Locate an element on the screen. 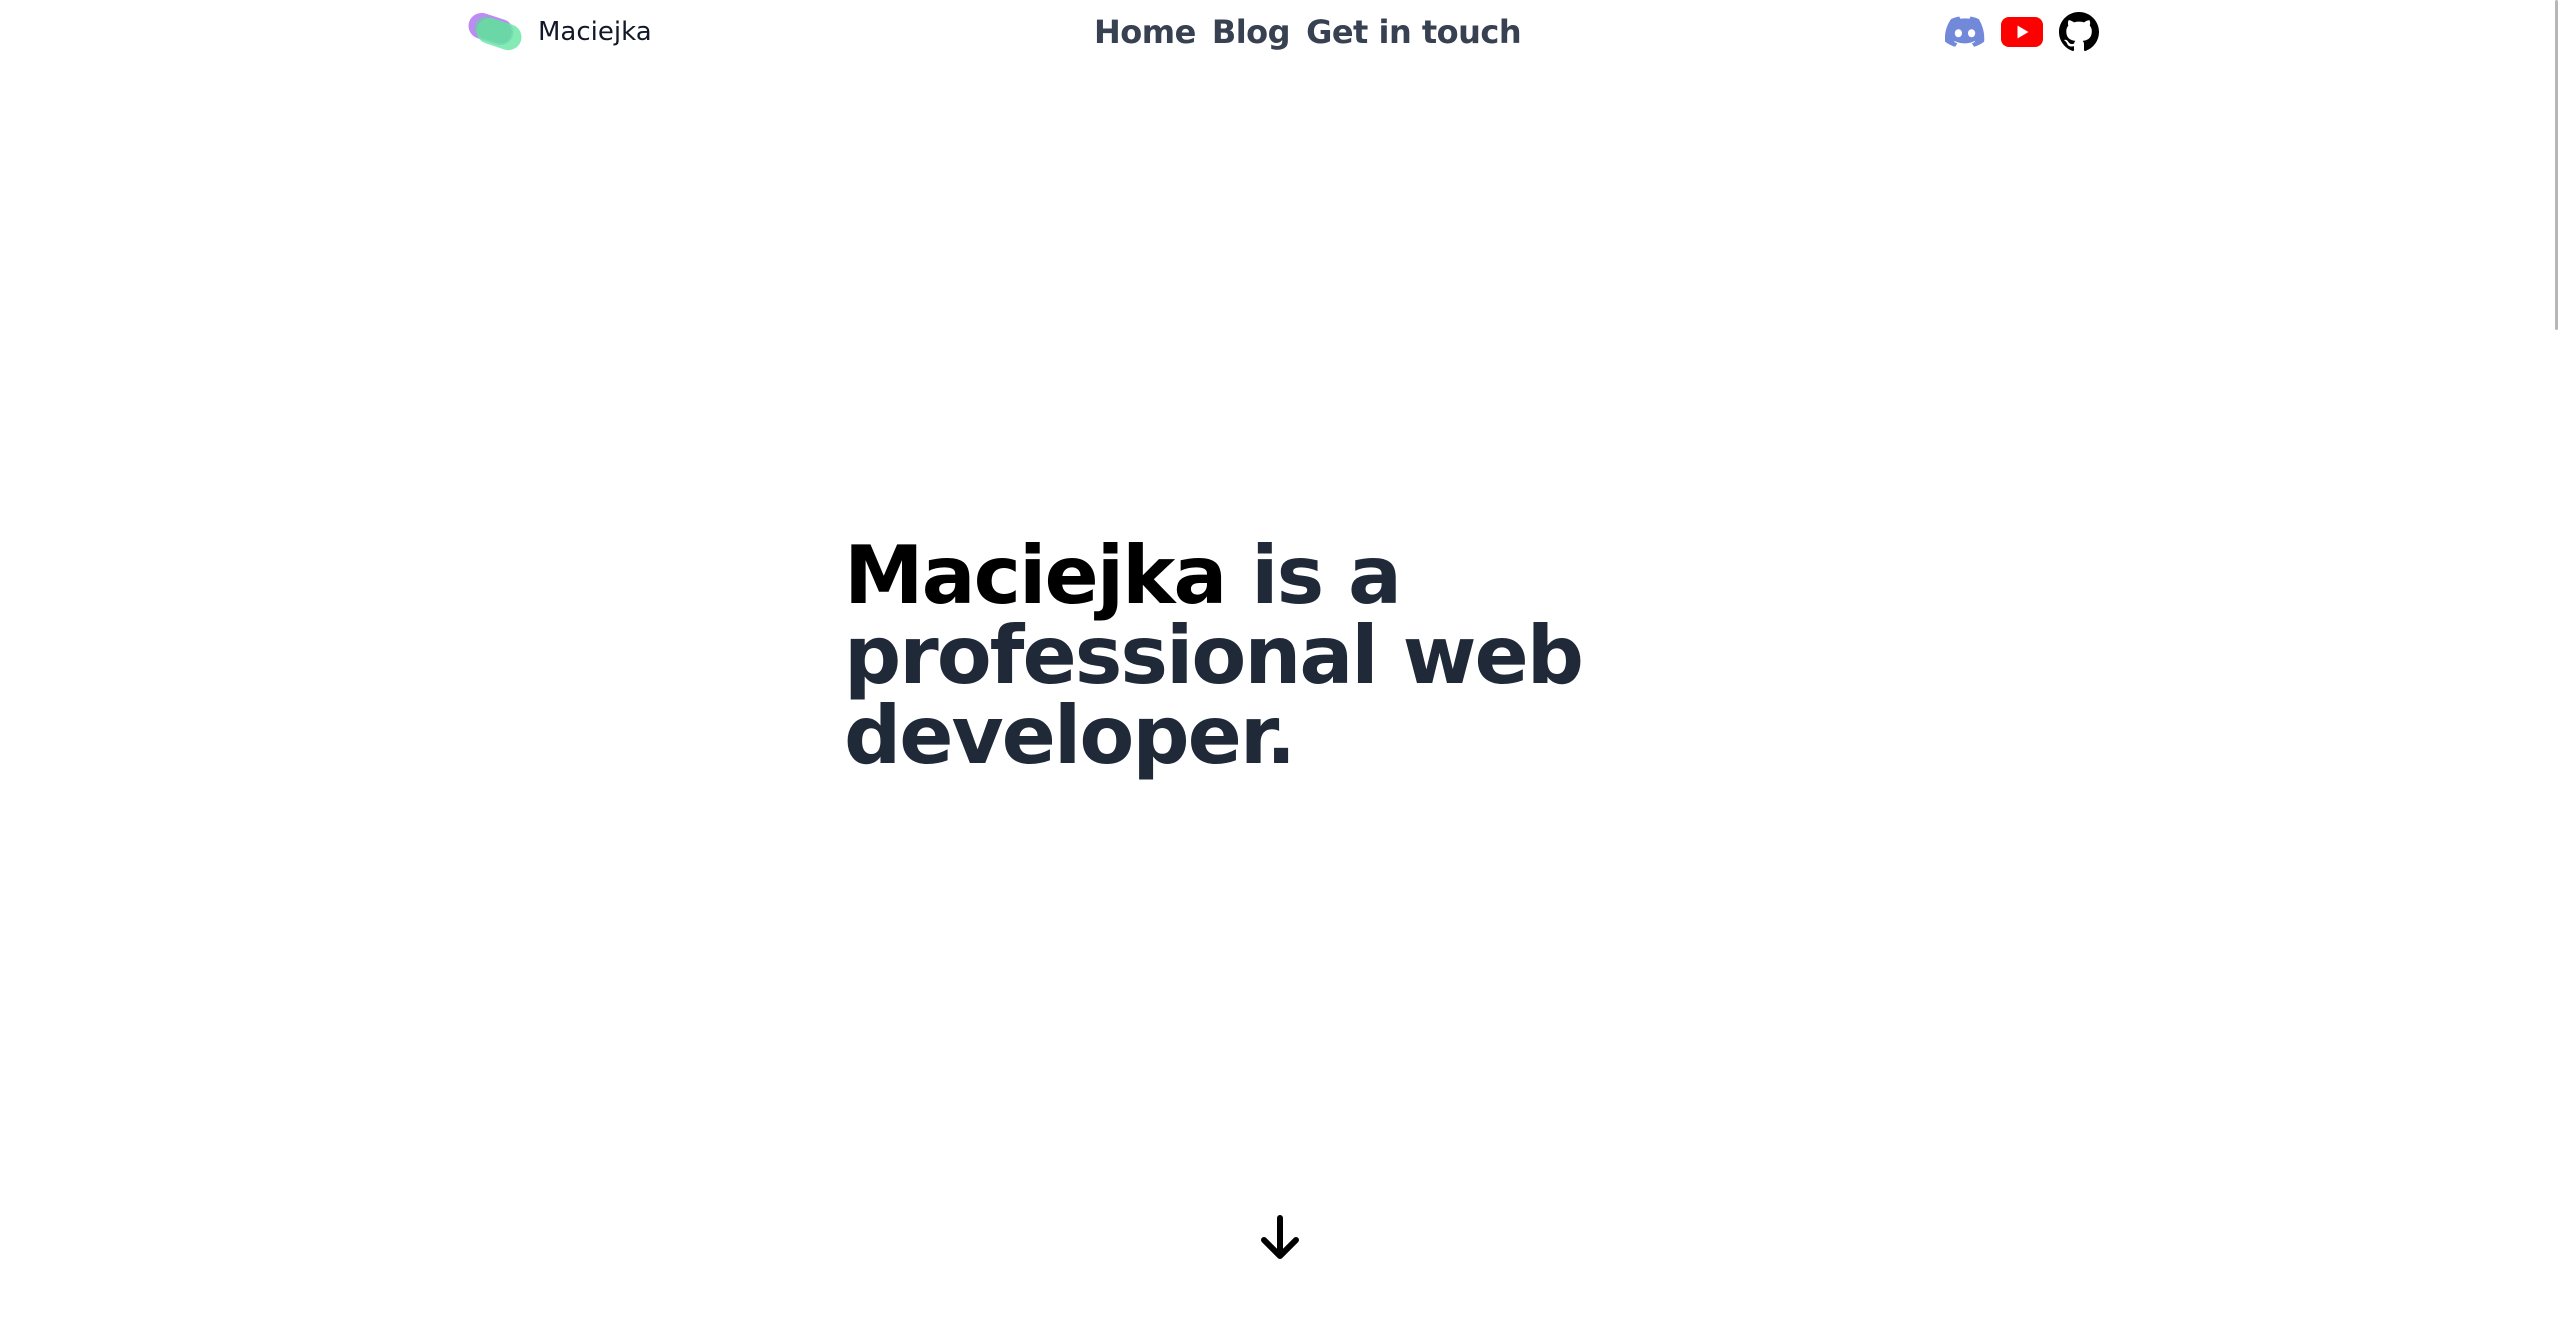 The image size is (2559, 1324). nav-blog: Blog is located at coordinates (1251, 32).